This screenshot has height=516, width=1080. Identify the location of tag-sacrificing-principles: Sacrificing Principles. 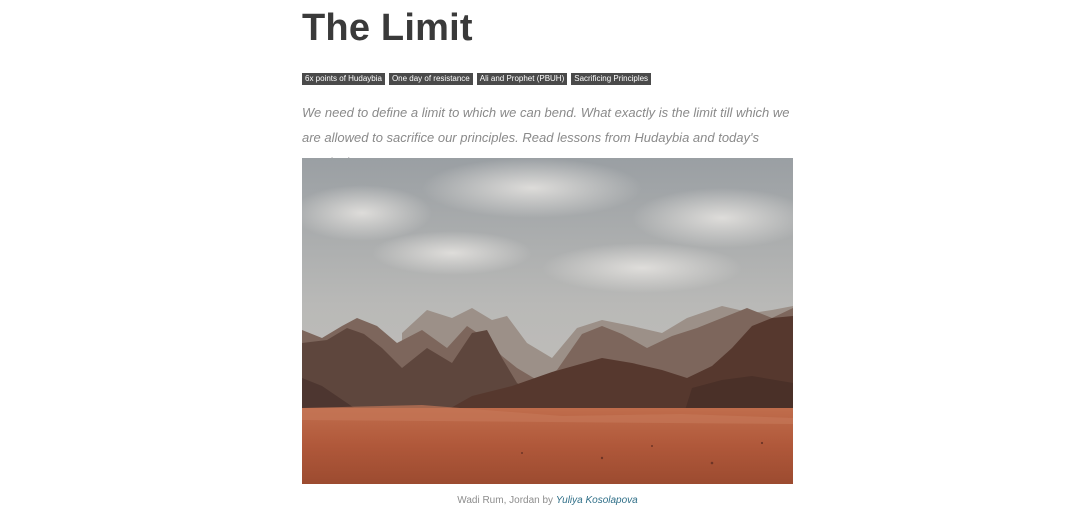
(611, 79).